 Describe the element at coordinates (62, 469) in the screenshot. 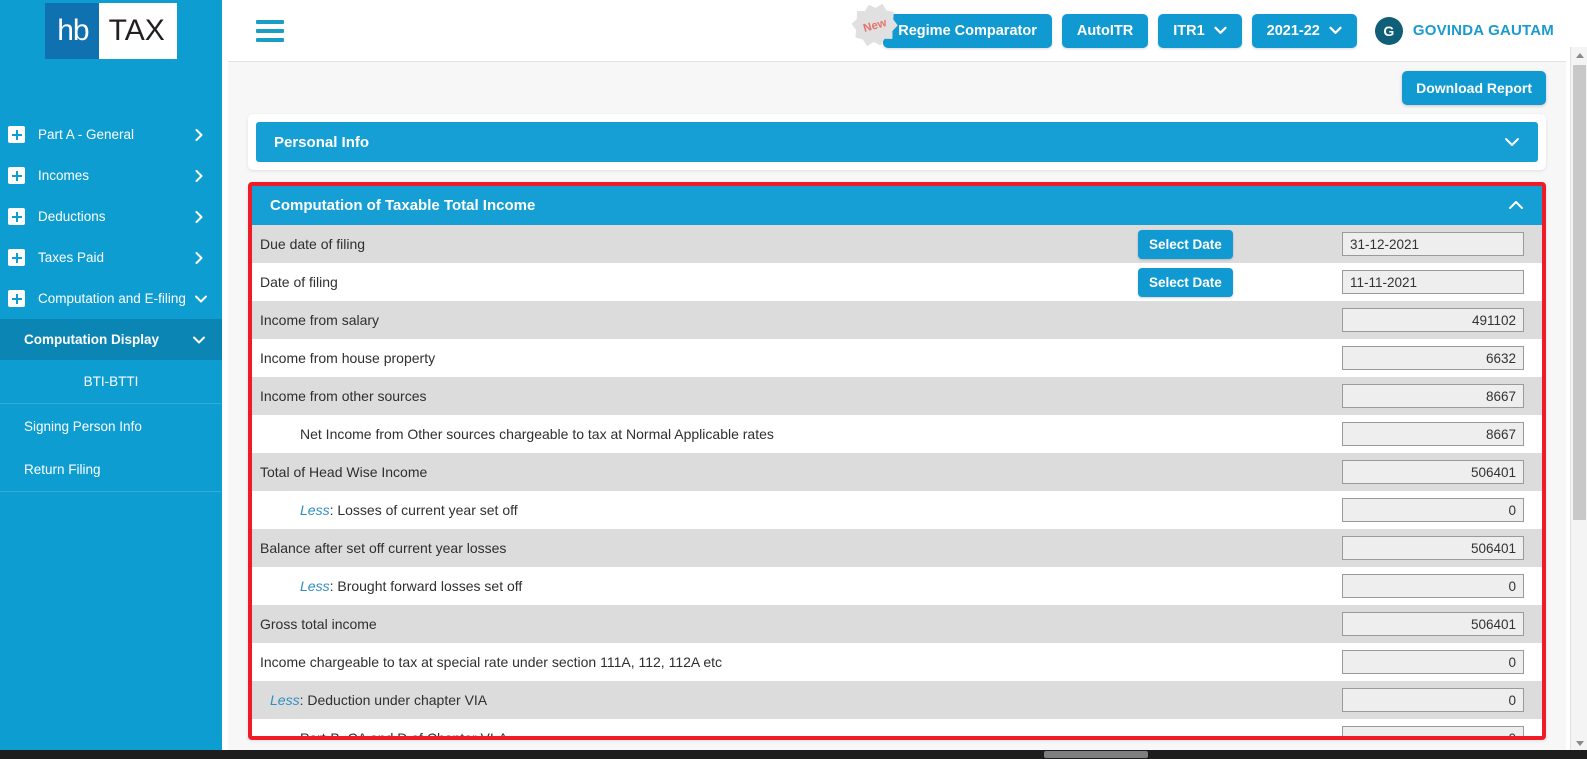

I see `sidebar-item-label: Return Filing` at that location.